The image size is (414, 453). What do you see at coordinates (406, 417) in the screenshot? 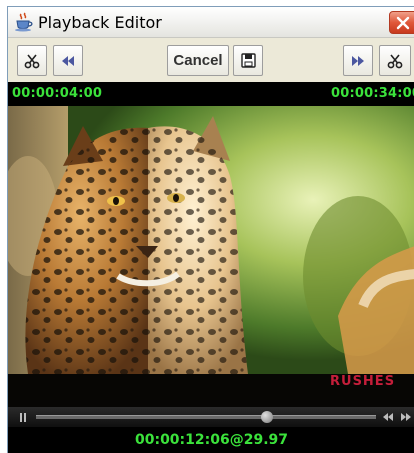
I see `step-forward-icon` at bounding box center [406, 417].